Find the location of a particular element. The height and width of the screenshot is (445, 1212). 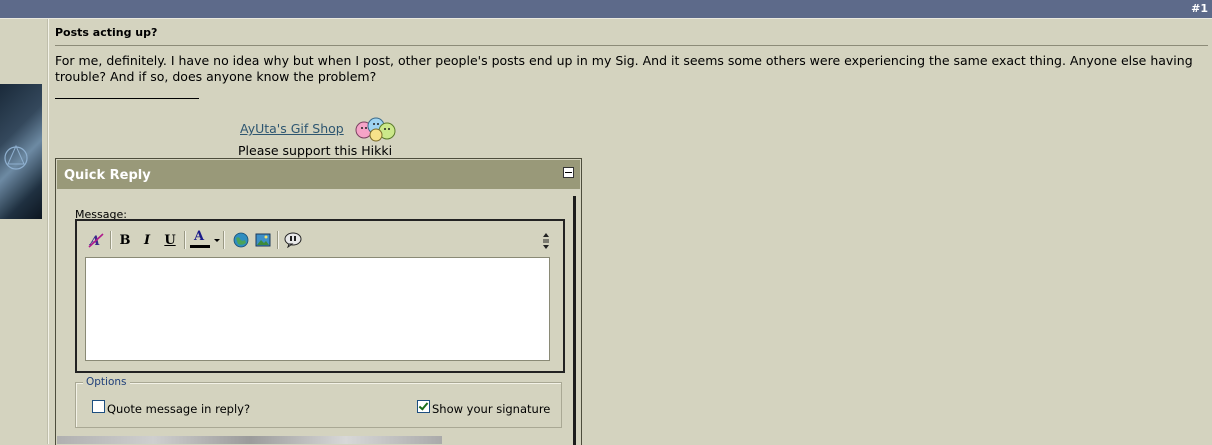

post-header-bar: #1 is located at coordinates (606, 9).